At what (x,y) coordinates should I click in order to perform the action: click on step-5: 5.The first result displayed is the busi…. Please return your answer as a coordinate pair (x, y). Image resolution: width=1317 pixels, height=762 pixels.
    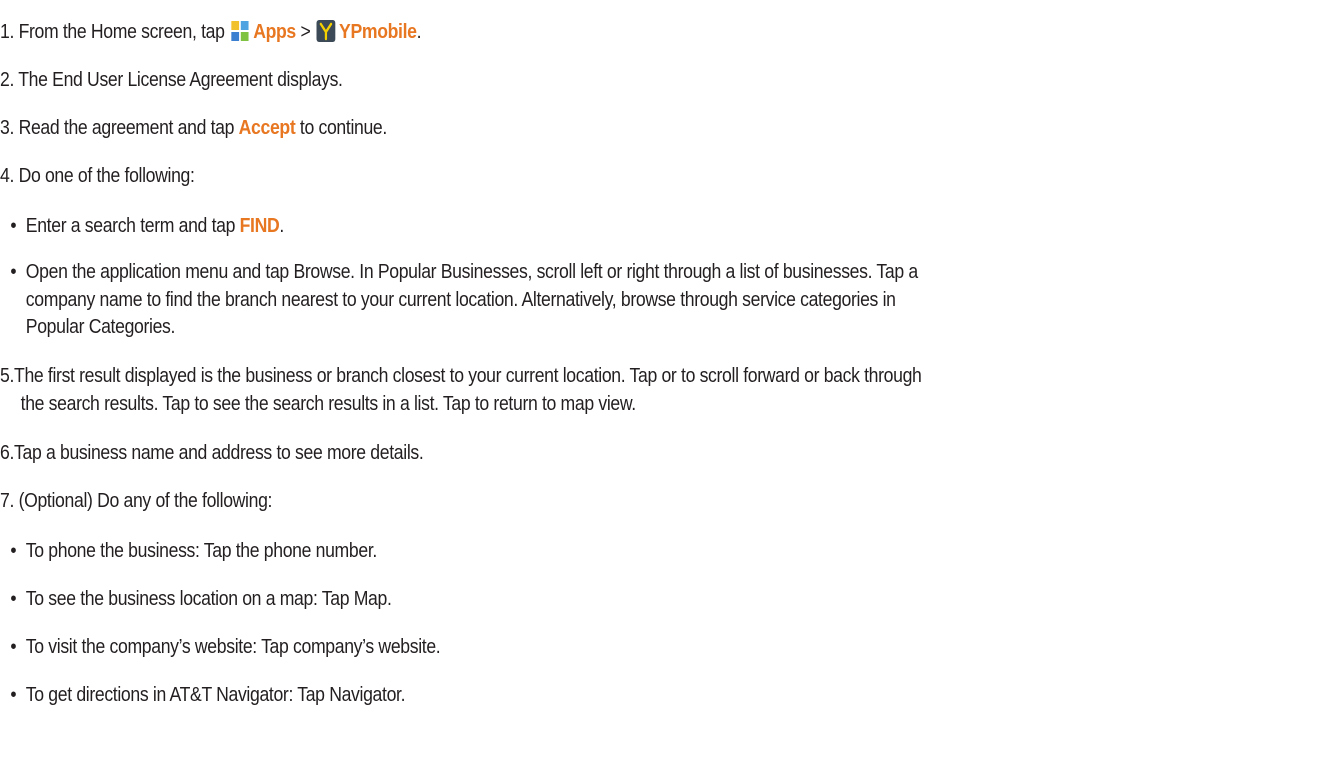
    Looking at the image, I should click on (461, 376).